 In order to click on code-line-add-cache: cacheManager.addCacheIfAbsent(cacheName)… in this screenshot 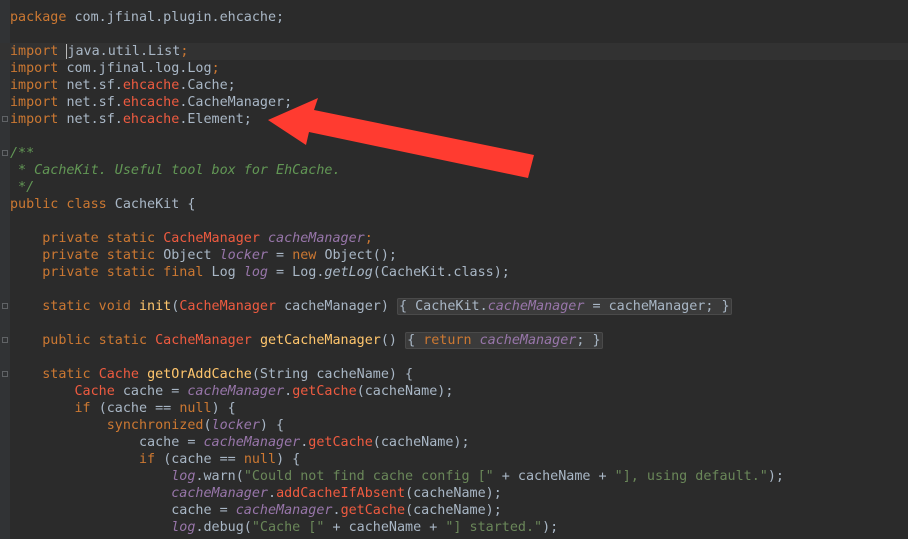, I will do `click(459, 493)`.